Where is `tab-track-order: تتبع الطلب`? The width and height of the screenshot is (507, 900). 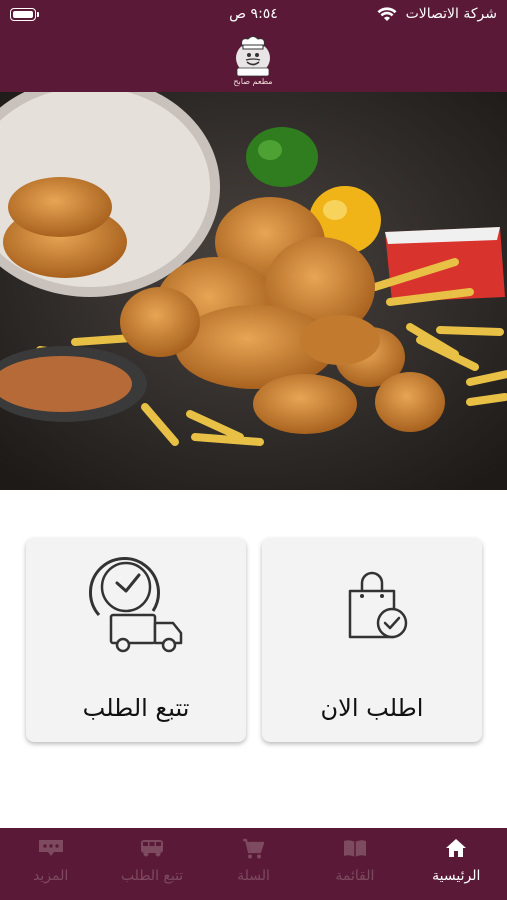
tab-track-order: تتبع الطلب is located at coordinates (151, 864).